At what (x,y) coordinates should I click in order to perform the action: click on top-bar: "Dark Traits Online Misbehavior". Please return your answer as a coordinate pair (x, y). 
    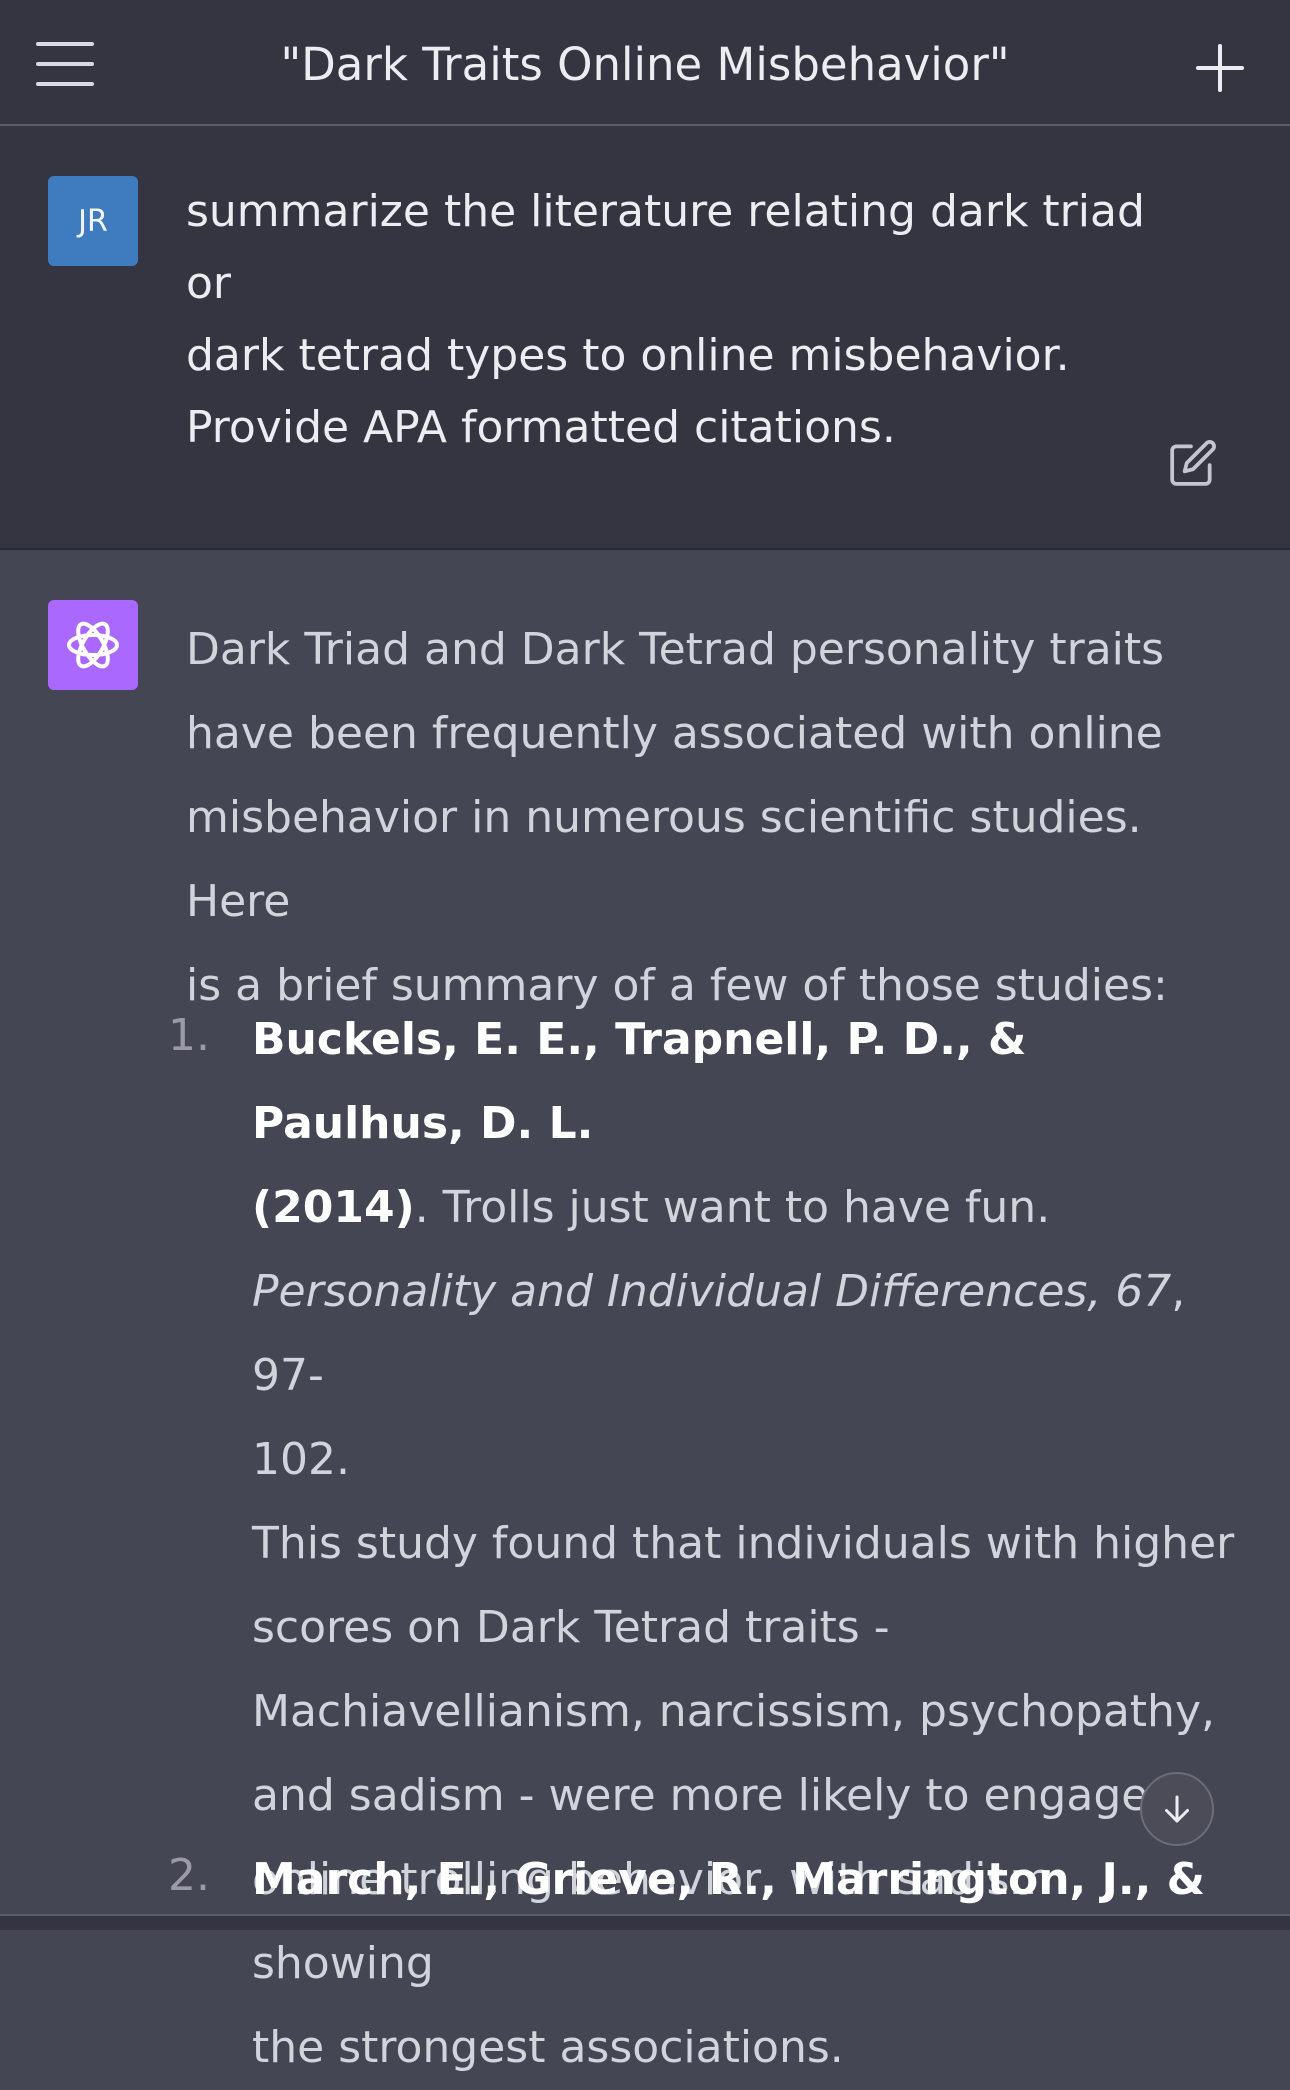
    Looking at the image, I should click on (645, 63).